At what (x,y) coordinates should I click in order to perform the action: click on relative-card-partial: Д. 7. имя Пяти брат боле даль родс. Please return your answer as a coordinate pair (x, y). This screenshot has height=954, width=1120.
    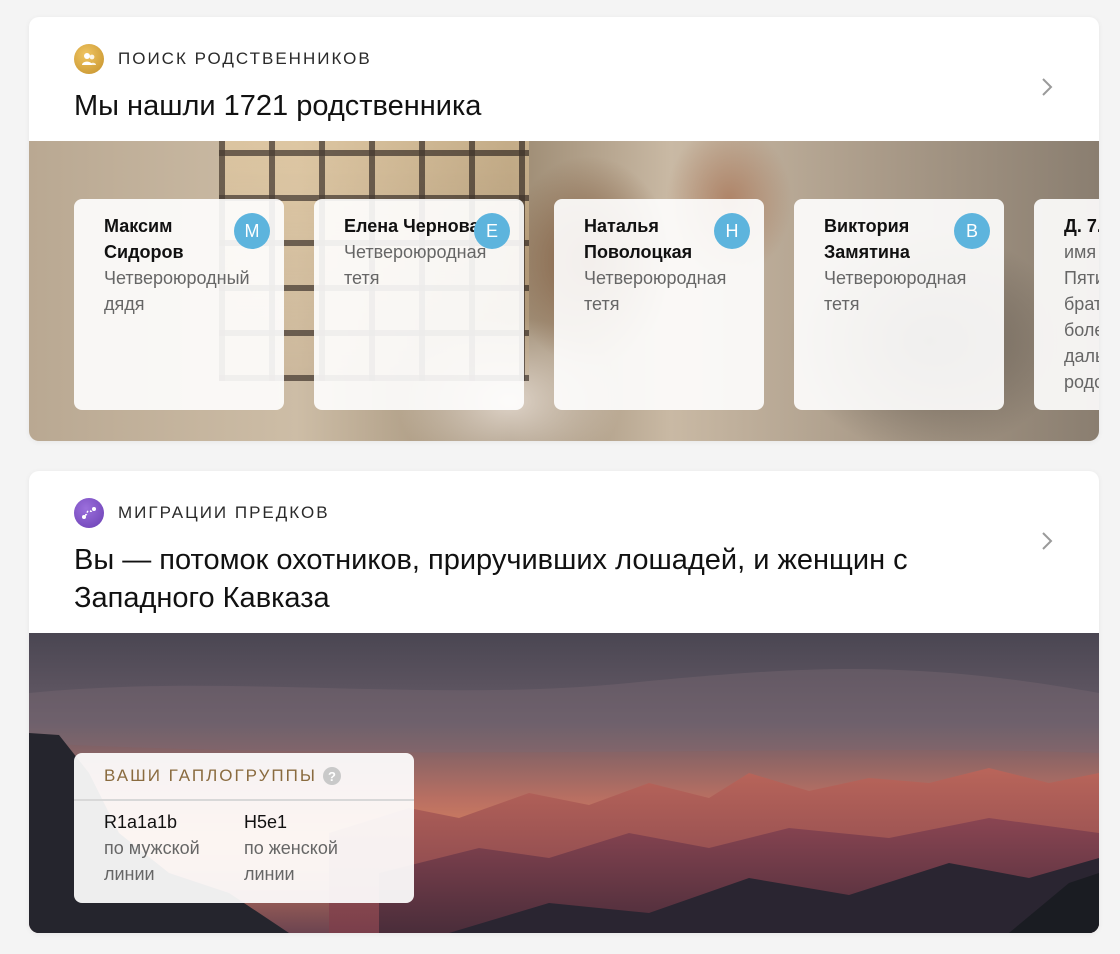
    Looking at the image, I should click on (1066, 304).